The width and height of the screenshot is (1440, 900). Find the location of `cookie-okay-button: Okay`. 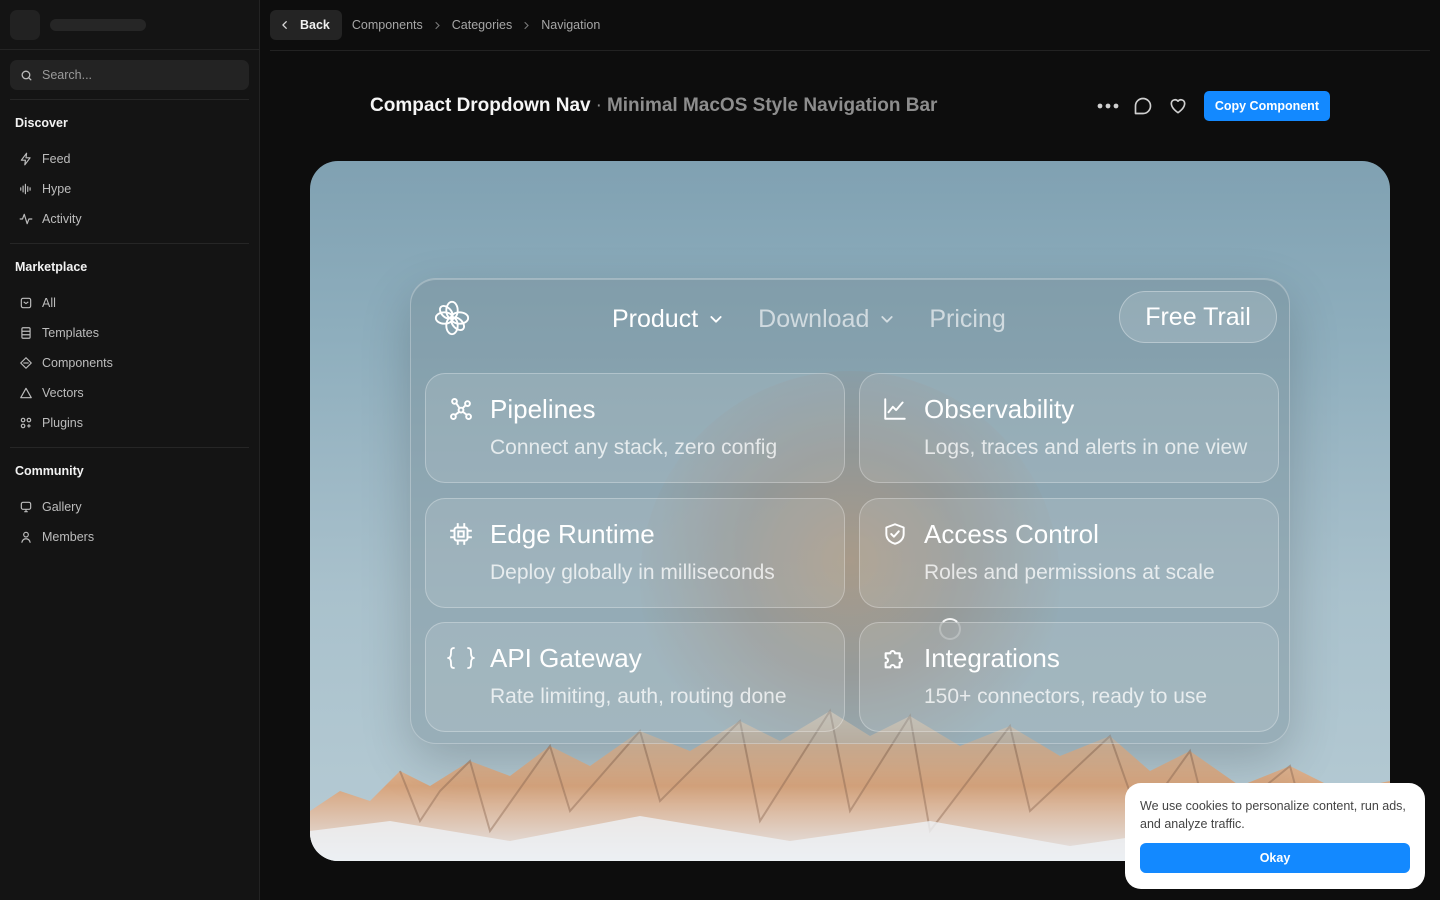

cookie-okay-button: Okay is located at coordinates (1275, 858).